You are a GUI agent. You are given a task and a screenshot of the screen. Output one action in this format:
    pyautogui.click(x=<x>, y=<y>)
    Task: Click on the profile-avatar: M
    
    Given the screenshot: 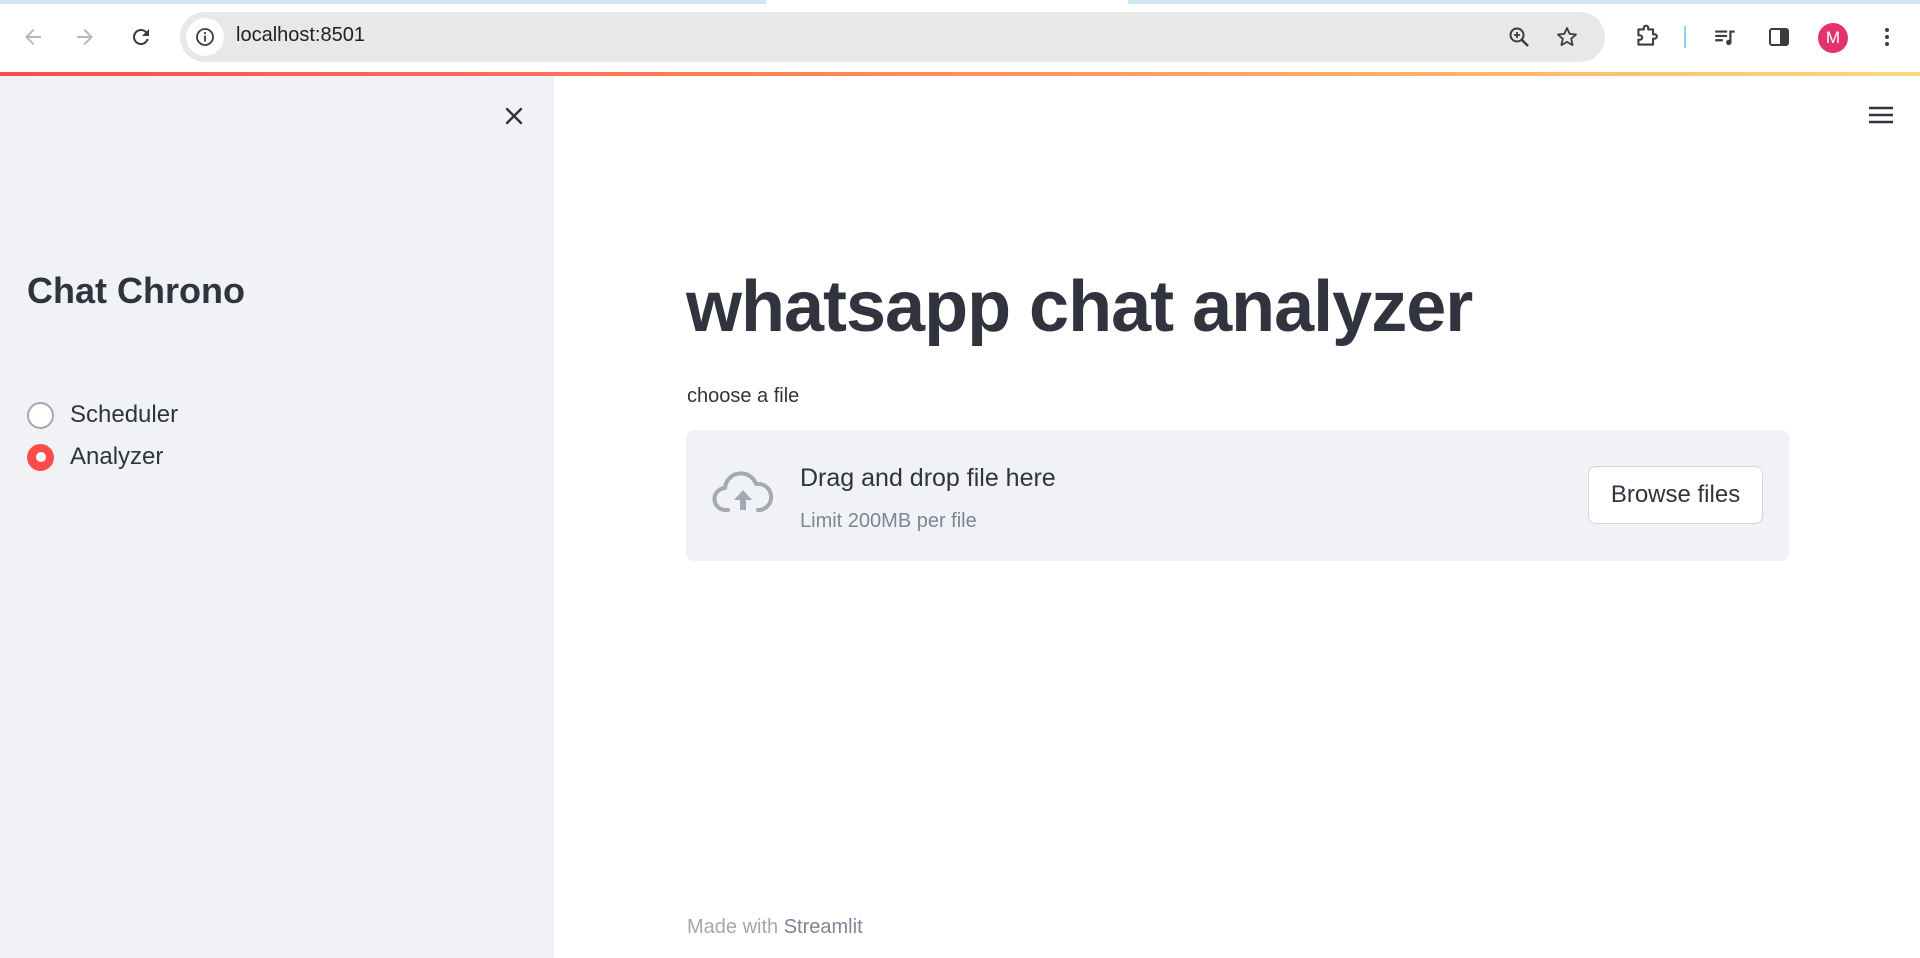 What is the action you would take?
    pyautogui.click(x=1833, y=38)
    